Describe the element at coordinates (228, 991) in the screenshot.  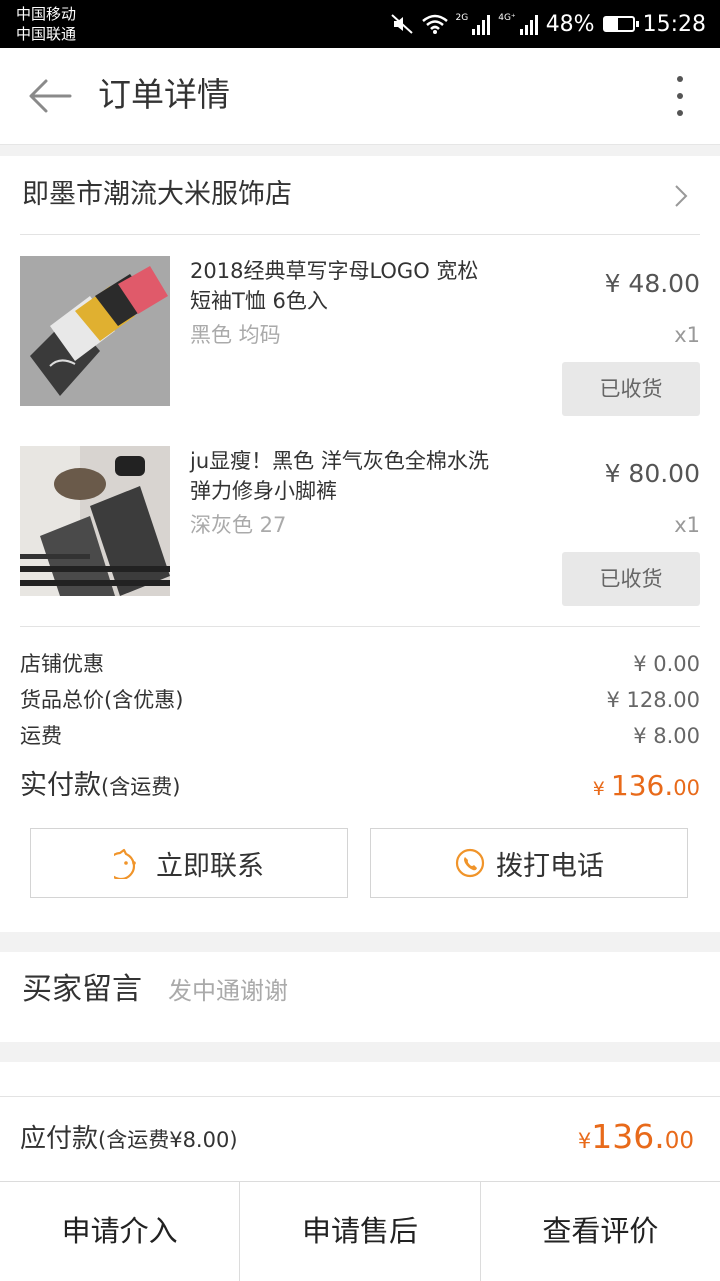
I see `buyer-message-text: 发中通谢谢` at that location.